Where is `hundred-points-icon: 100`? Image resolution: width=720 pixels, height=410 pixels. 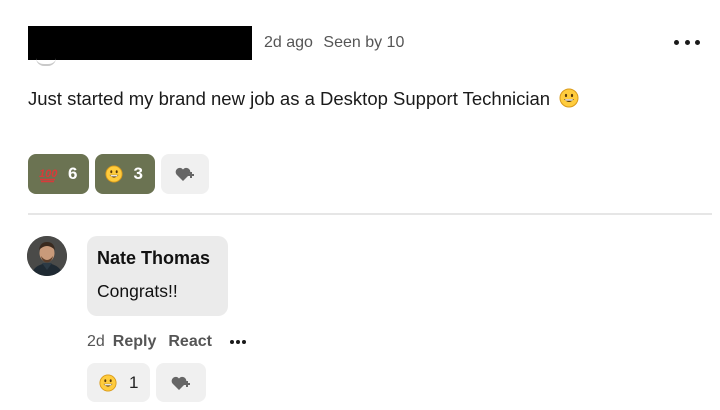 hundred-points-icon: 100 is located at coordinates (48, 175).